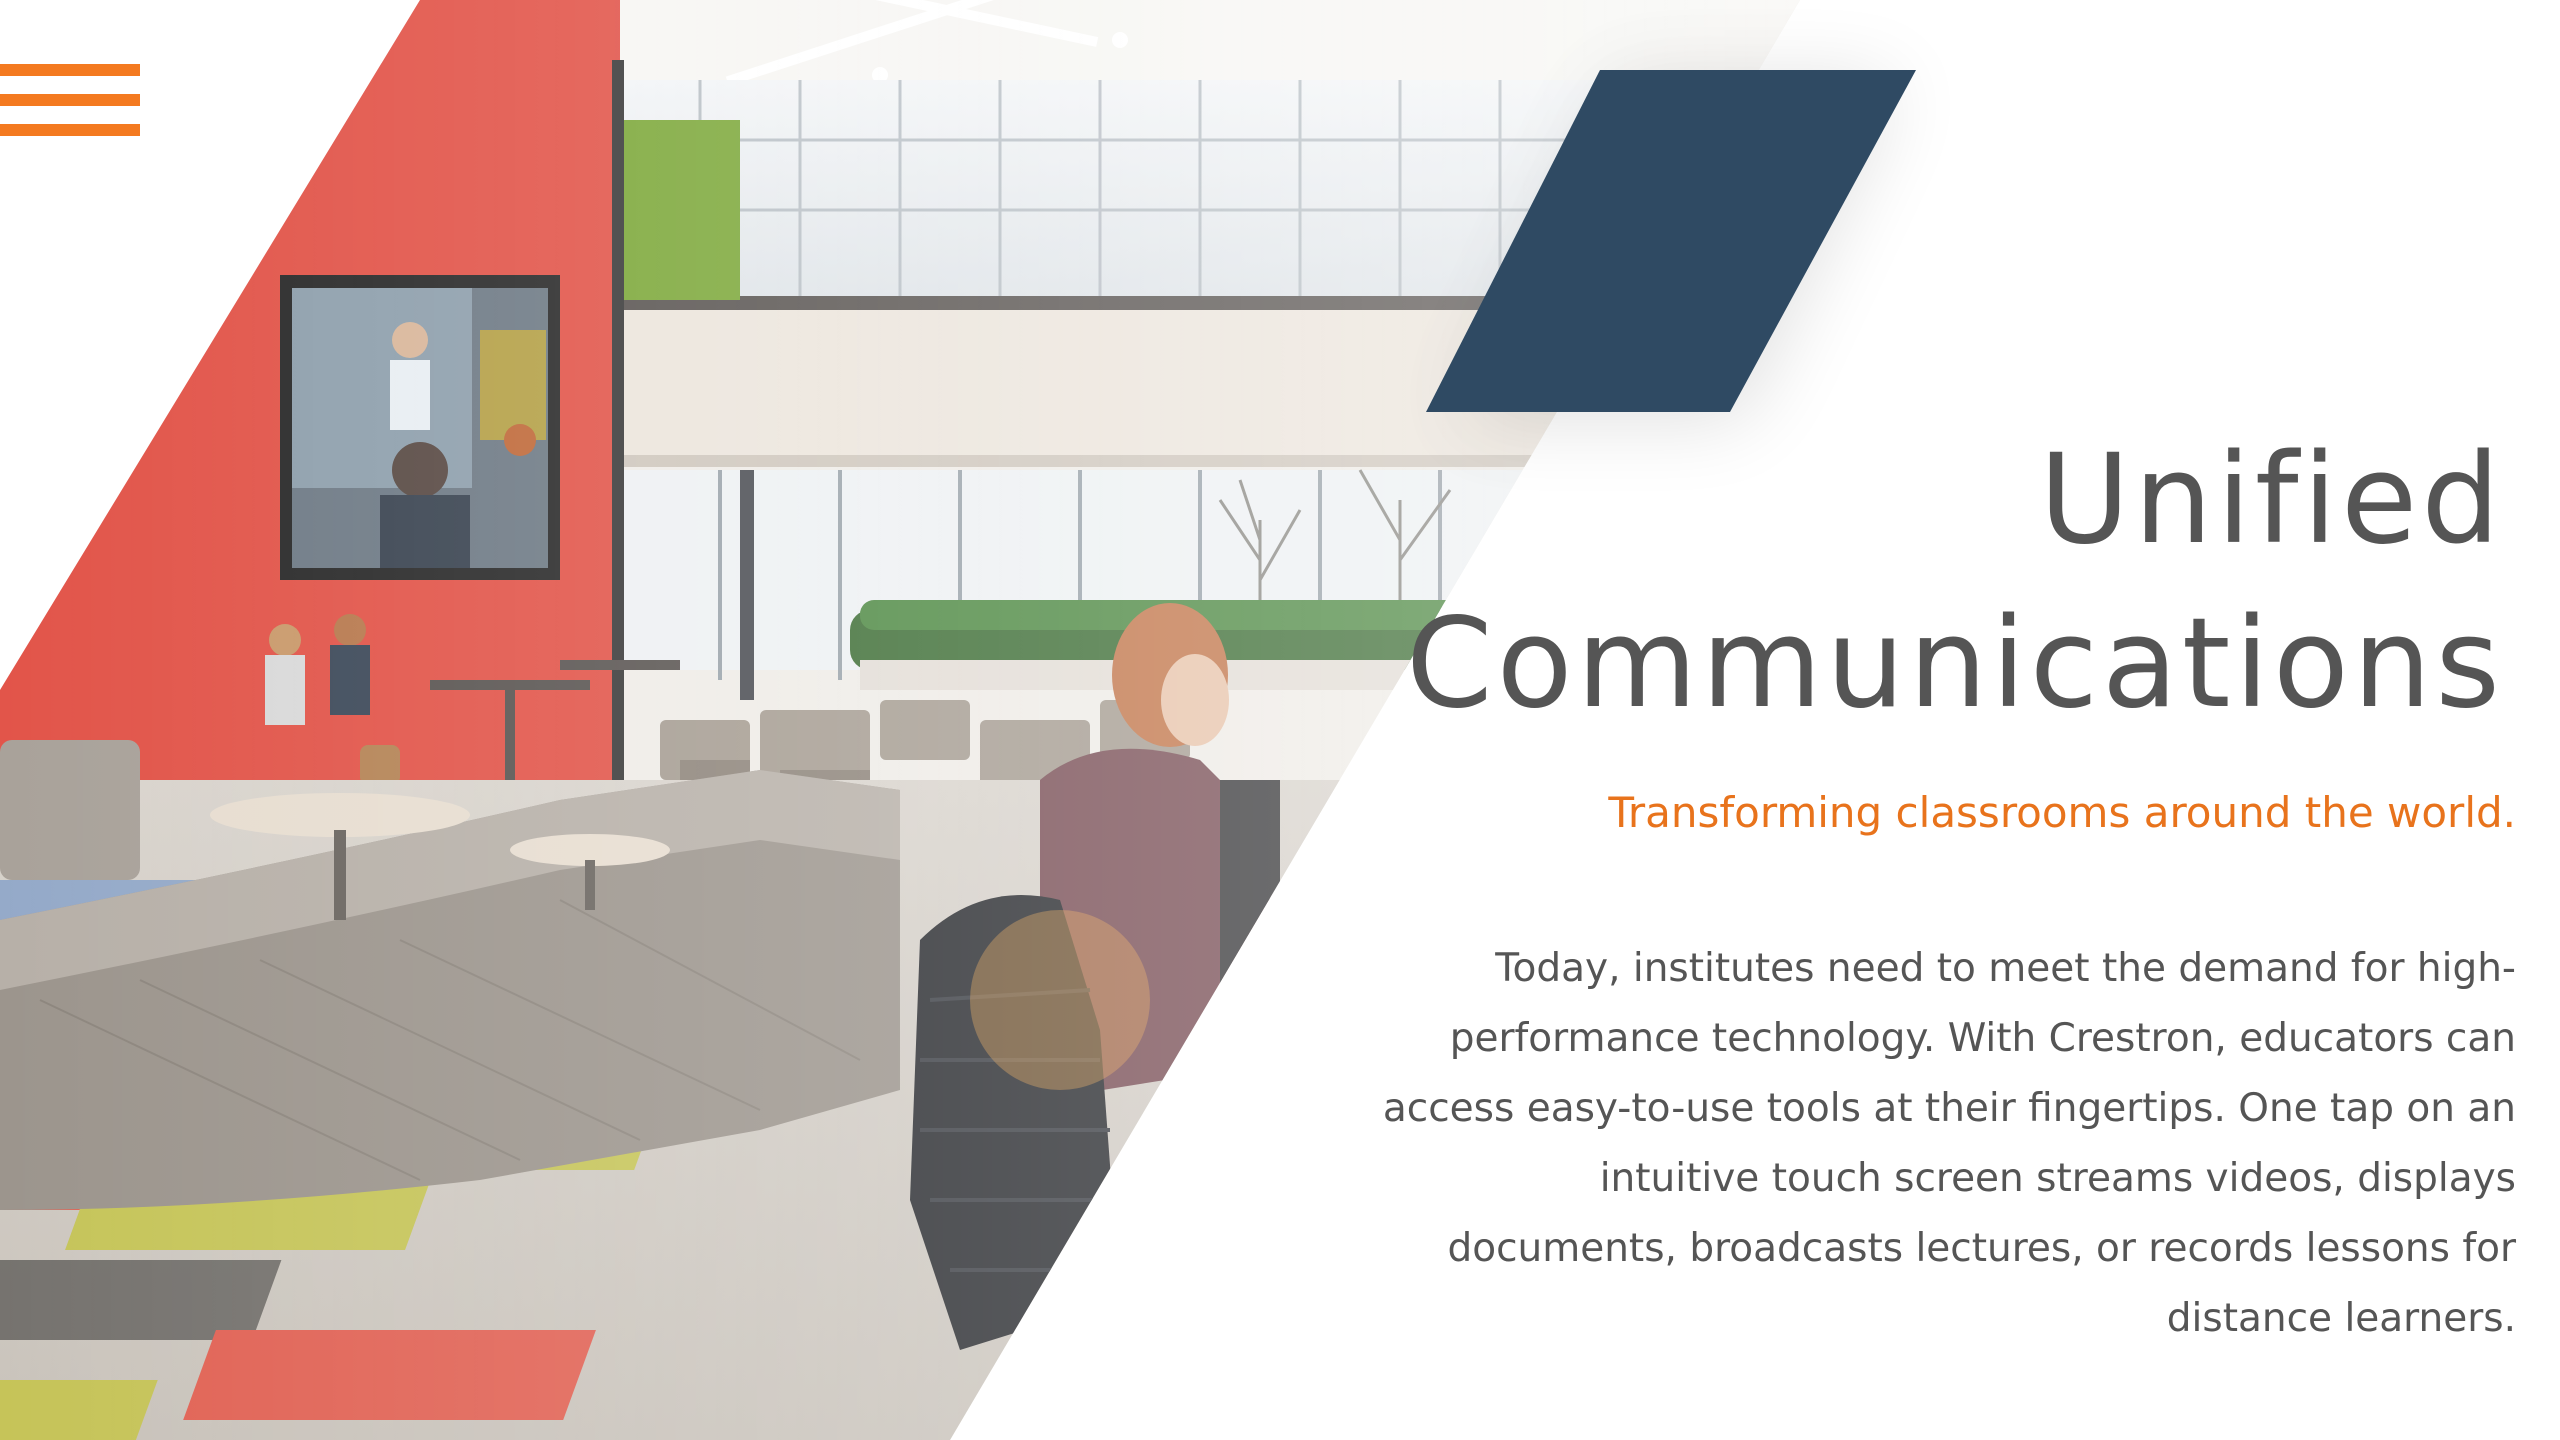 The height and width of the screenshot is (1440, 2560). I want to click on body-line: distance learners., so click(2341, 1318).